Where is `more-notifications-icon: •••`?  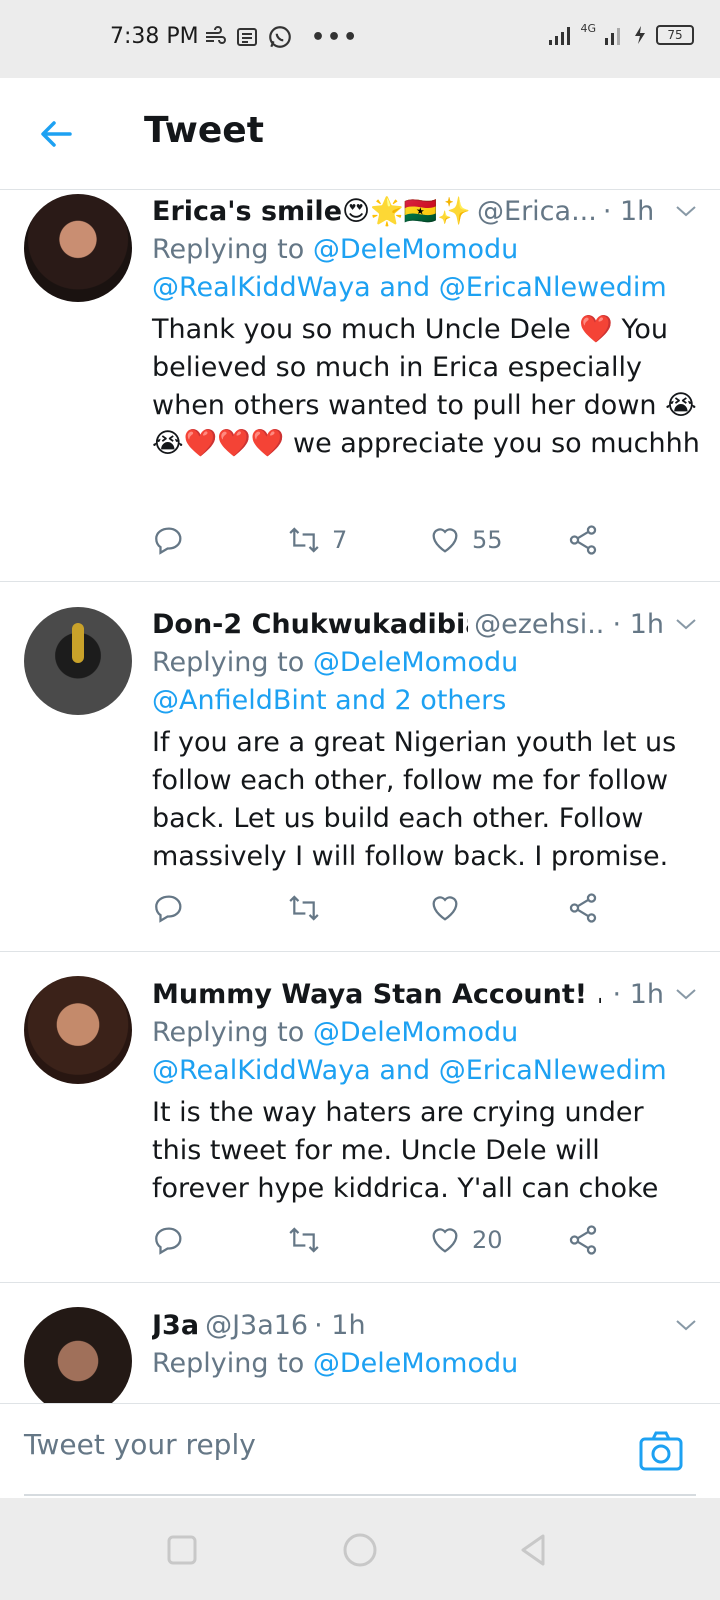 more-notifications-icon: ••• is located at coordinates (335, 37).